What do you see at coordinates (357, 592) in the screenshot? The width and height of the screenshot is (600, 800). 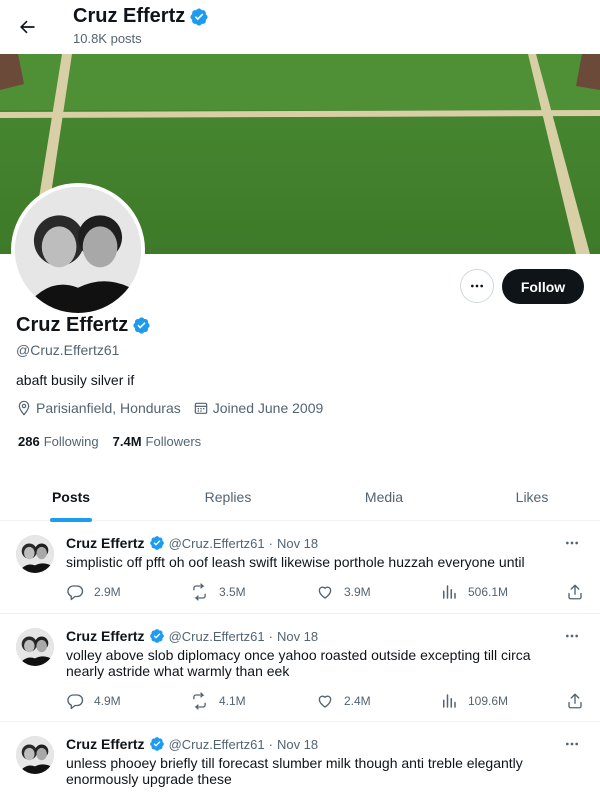 I see `like-count: 3.9M` at bounding box center [357, 592].